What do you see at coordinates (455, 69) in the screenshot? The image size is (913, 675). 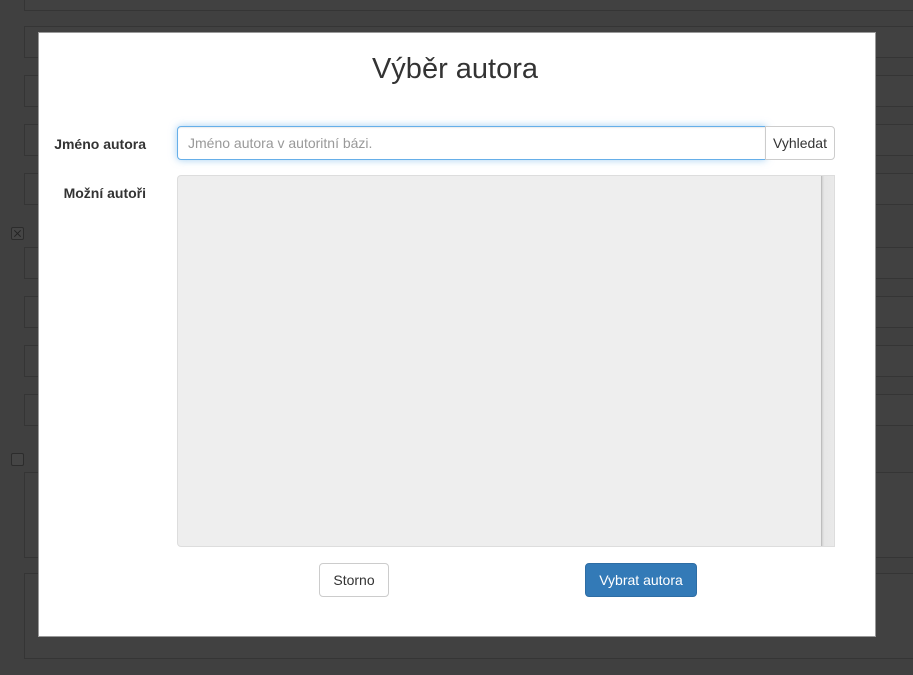 I see `dialog-title: Výběr autora` at bounding box center [455, 69].